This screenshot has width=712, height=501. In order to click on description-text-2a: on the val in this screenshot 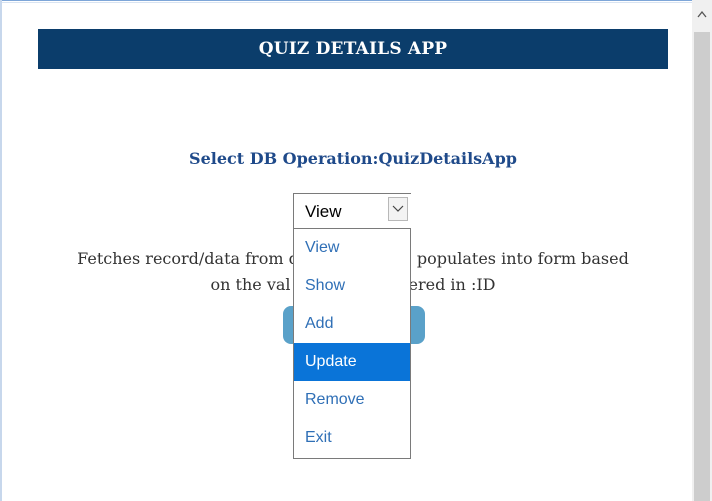, I will do `click(250, 284)`.